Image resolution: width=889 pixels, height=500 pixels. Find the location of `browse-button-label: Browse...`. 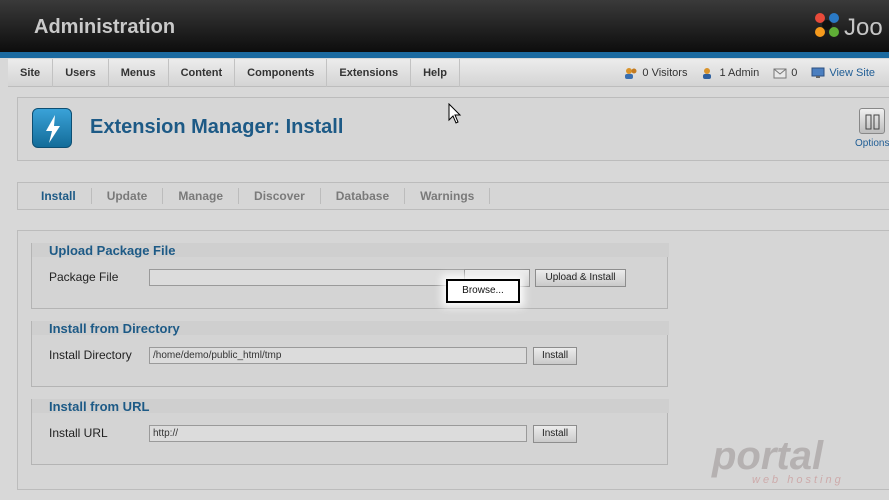

browse-button-label: Browse... is located at coordinates (483, 290).